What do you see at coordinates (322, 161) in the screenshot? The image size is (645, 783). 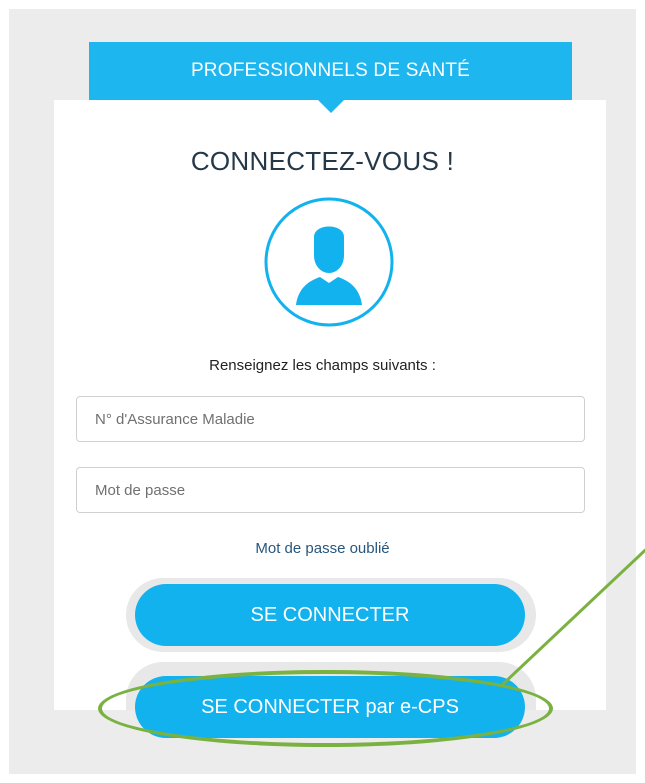 I see `login-title: CONNECTEZ-VOUS !` at bounding box center [322, 161].